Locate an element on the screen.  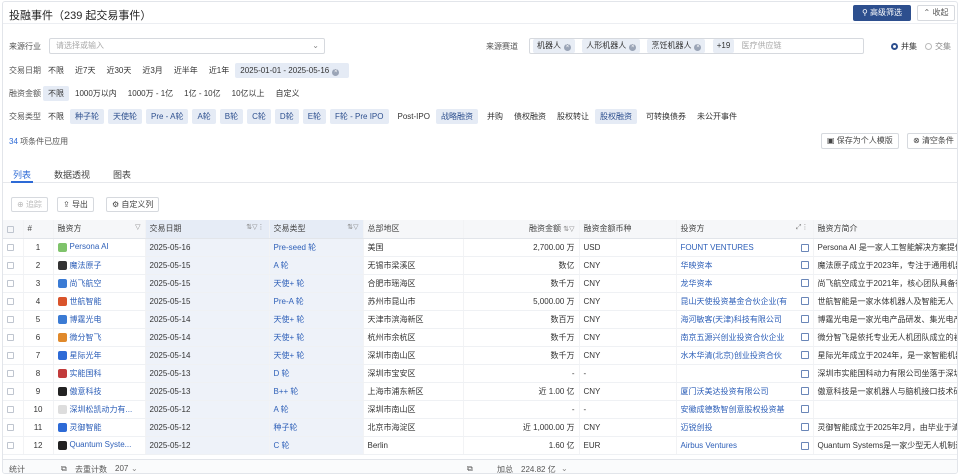
date-option: 近半年 is located at coordinates (186, 70).